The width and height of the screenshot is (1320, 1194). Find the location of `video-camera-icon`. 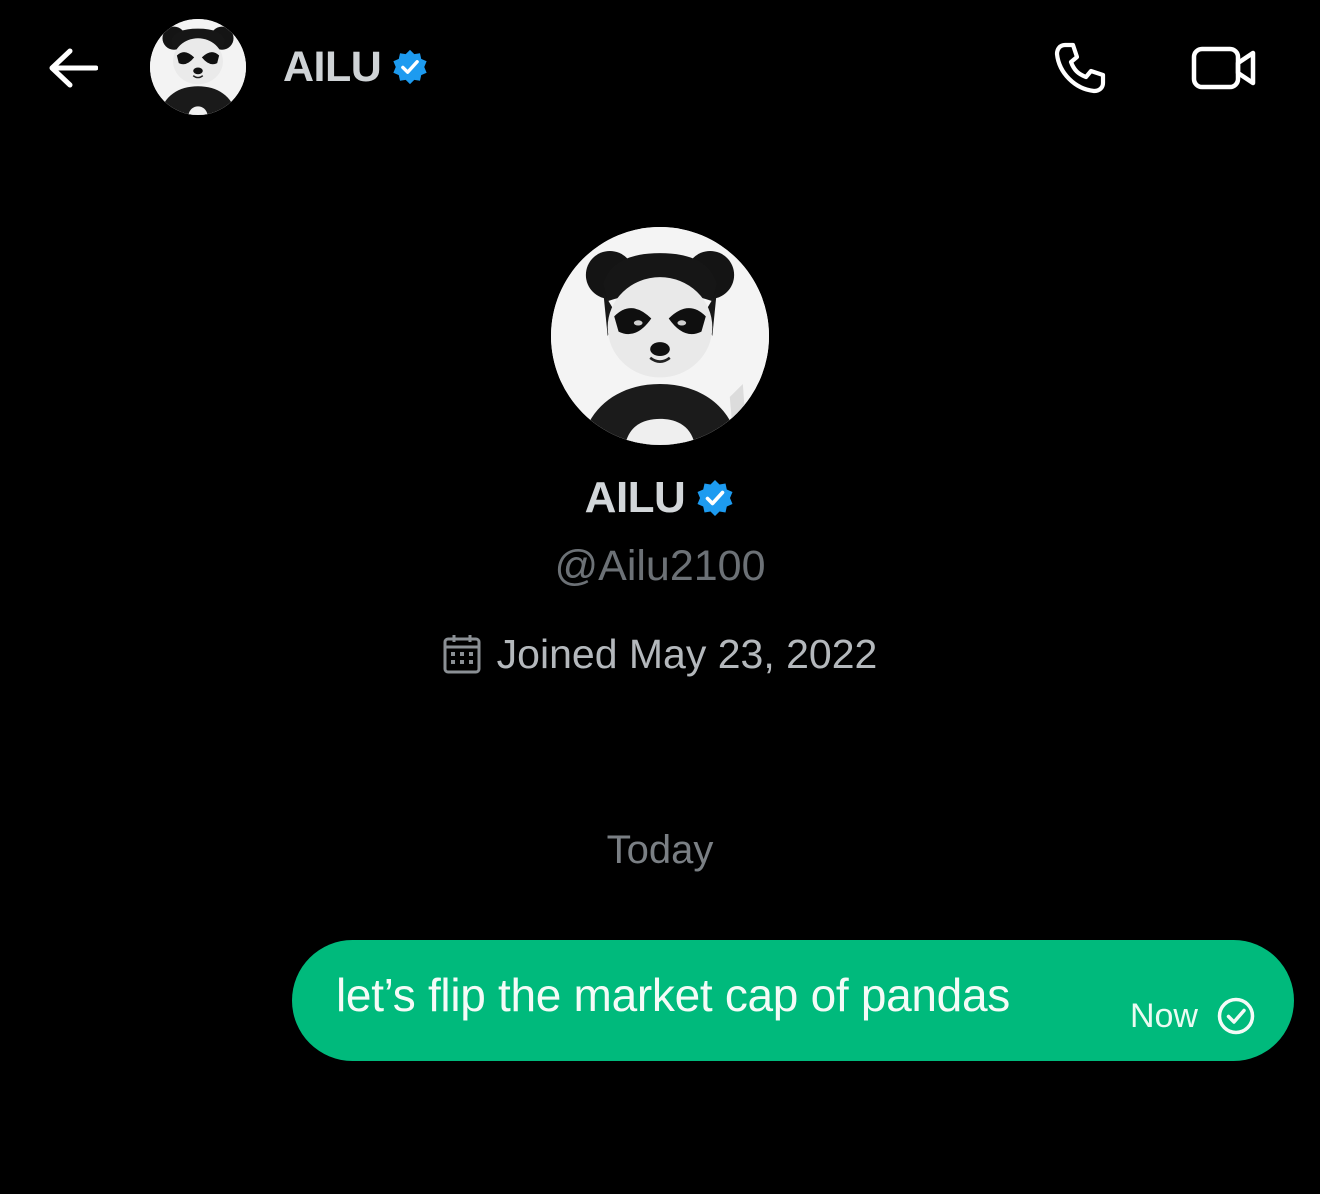

video-camera-icon is located at coordinates (1223, 68).